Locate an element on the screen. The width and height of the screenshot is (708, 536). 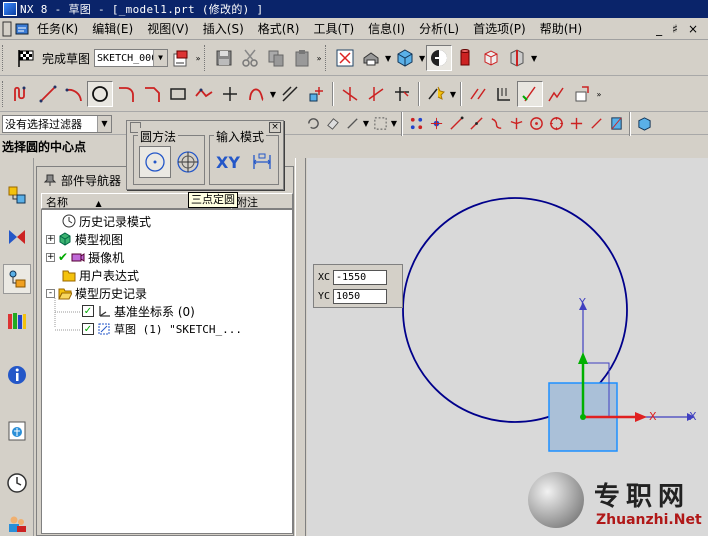
rectangle-icon is located at coordinates (178, 94).